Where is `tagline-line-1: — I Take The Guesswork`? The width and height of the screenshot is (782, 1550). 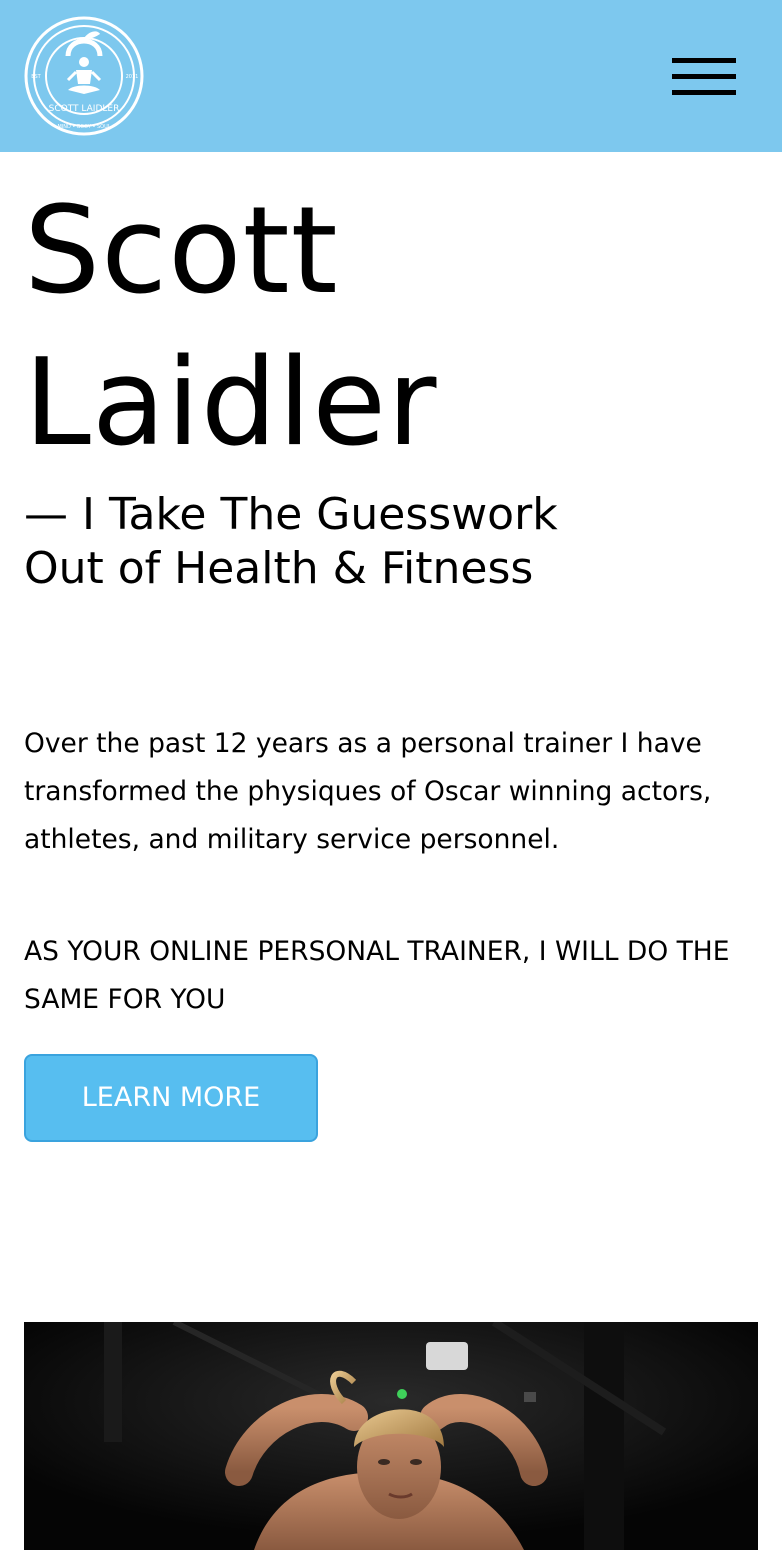 tagline-line-1: — I Take The Guesswork is located at coordinates (291, 514).